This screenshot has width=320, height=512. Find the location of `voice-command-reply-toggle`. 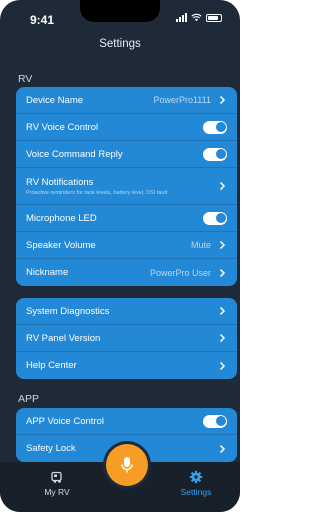

voice-command-reply-toggle is located at coordinates (215, 154).